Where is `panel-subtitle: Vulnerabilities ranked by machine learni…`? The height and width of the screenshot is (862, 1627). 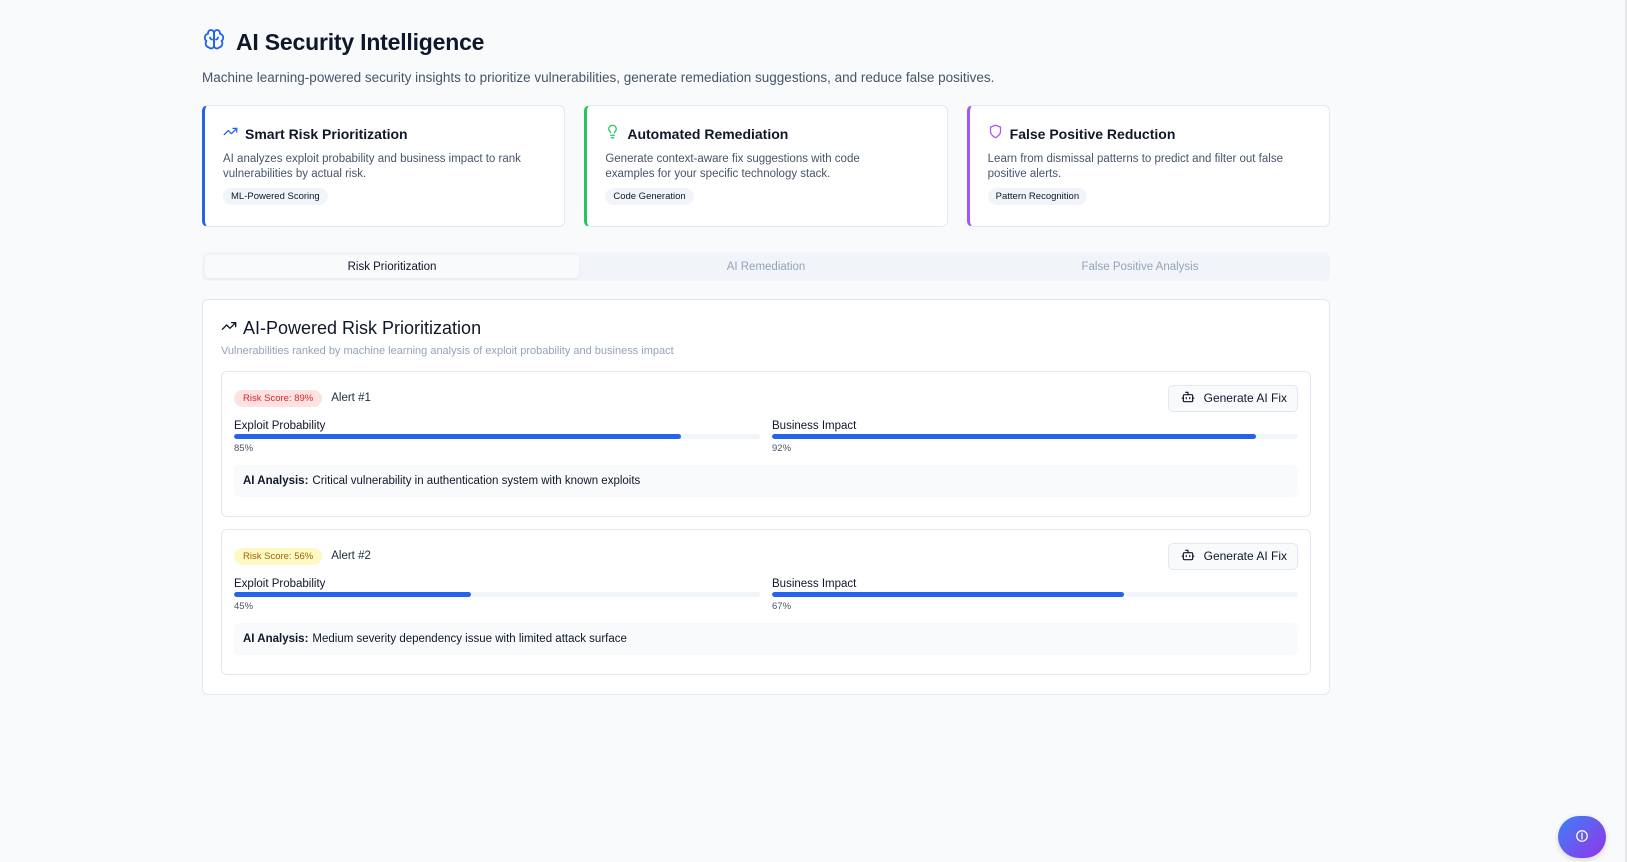
panel-subtitle: Vulnerabilities ranked by machine learni… is located at coordinates (447, 351).